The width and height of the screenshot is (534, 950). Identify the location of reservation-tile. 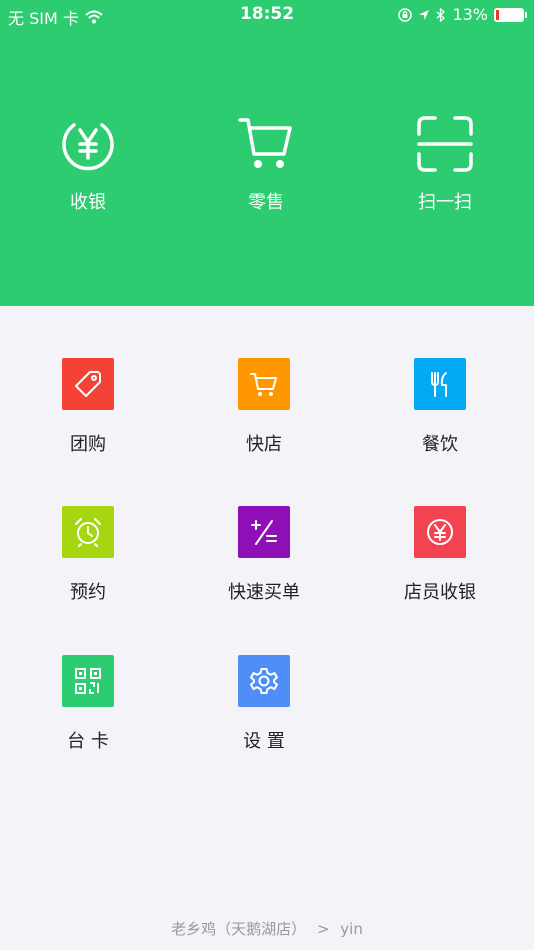
(88, 532).